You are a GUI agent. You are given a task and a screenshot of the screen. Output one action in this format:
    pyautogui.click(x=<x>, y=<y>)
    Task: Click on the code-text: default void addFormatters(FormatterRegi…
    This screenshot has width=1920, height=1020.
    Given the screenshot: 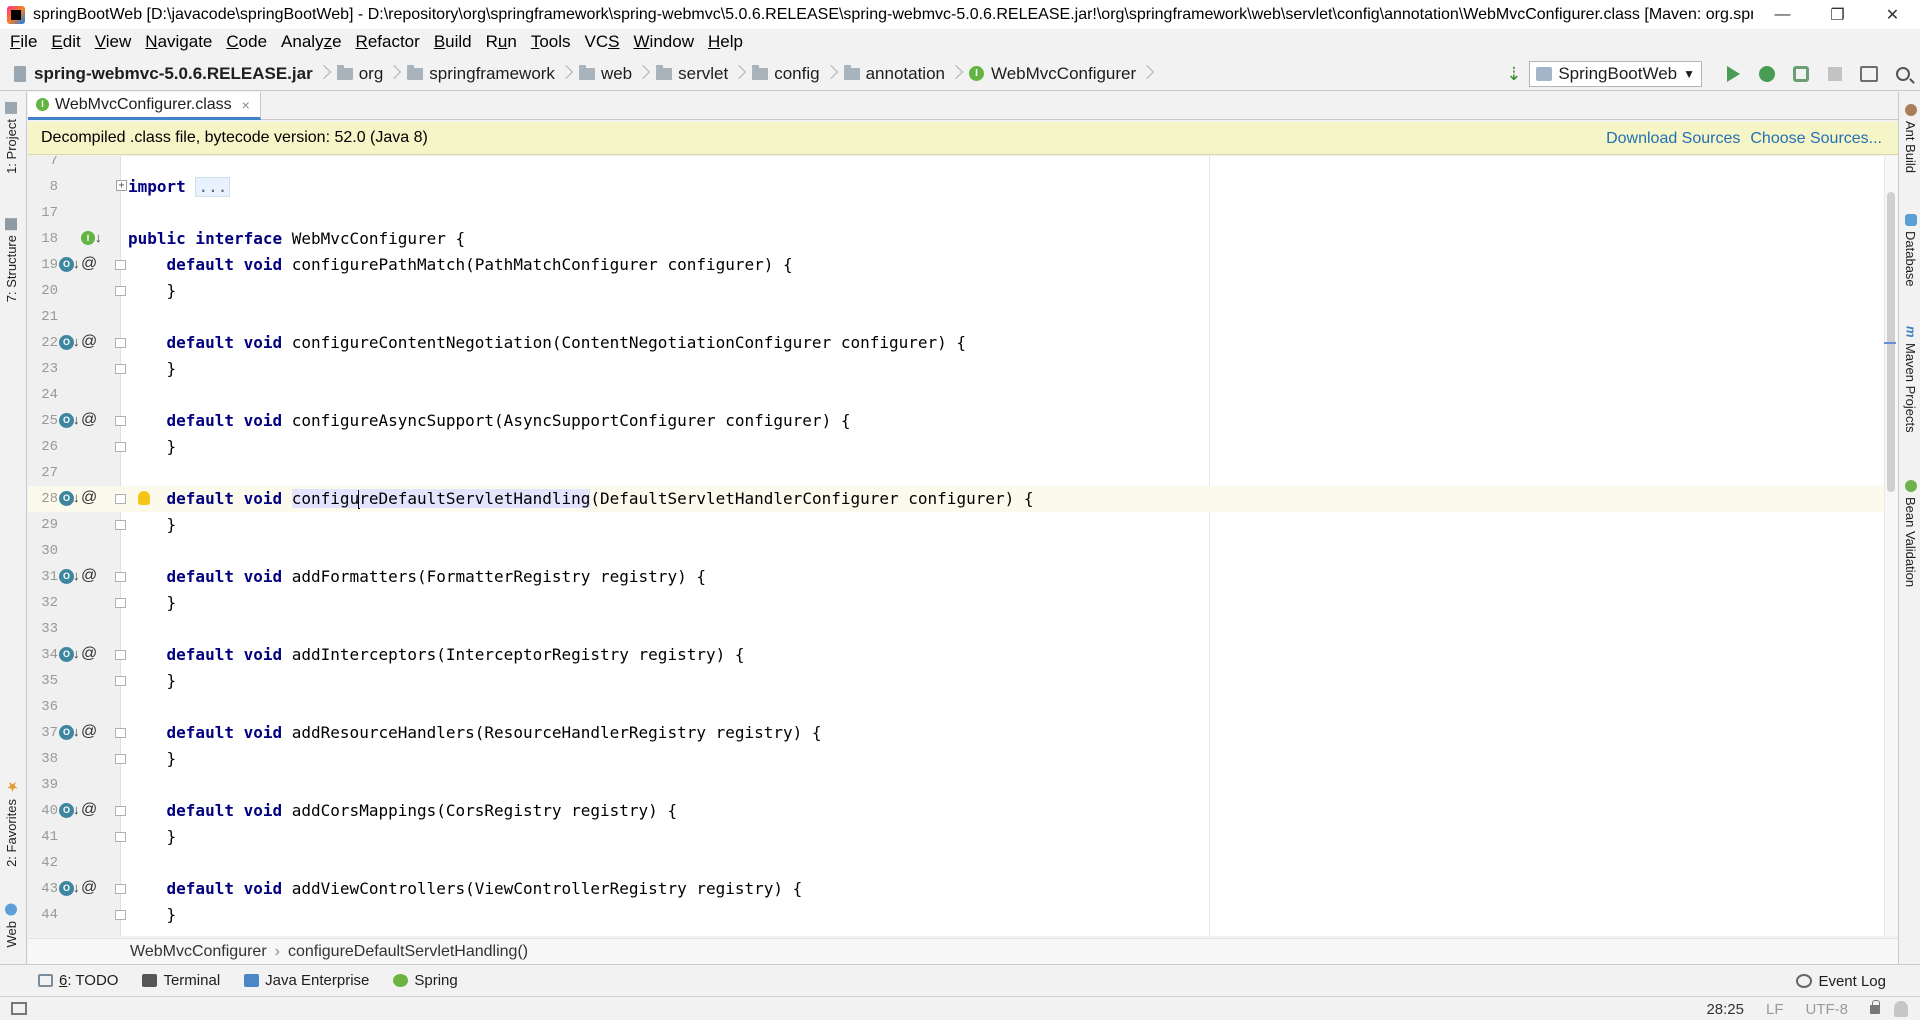 What is the action you would take?
    pyautogui.click(x=417, y=577)
    